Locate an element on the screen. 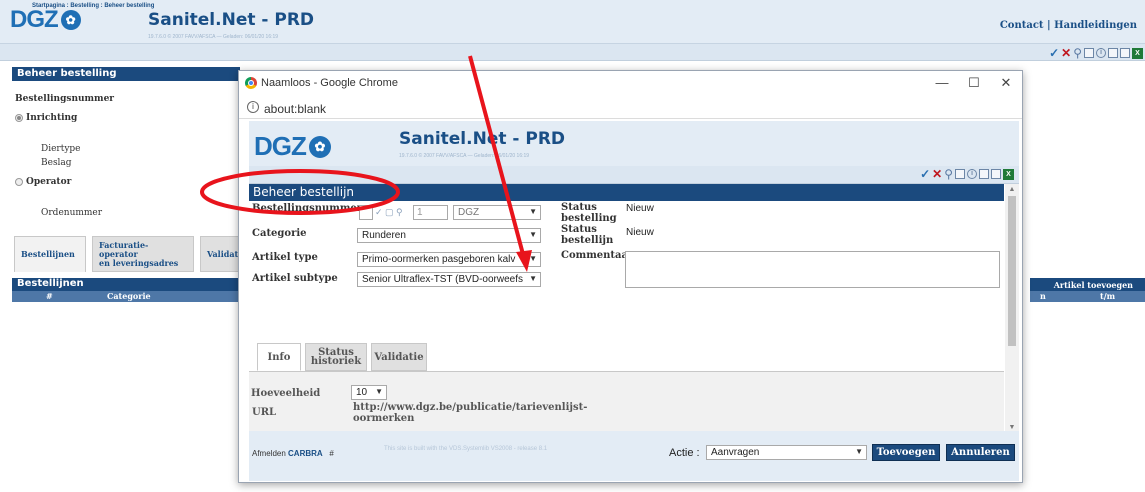 This screenshot has height=492, width=1145. commentaar-textarea is located at coordinates (812, 269).